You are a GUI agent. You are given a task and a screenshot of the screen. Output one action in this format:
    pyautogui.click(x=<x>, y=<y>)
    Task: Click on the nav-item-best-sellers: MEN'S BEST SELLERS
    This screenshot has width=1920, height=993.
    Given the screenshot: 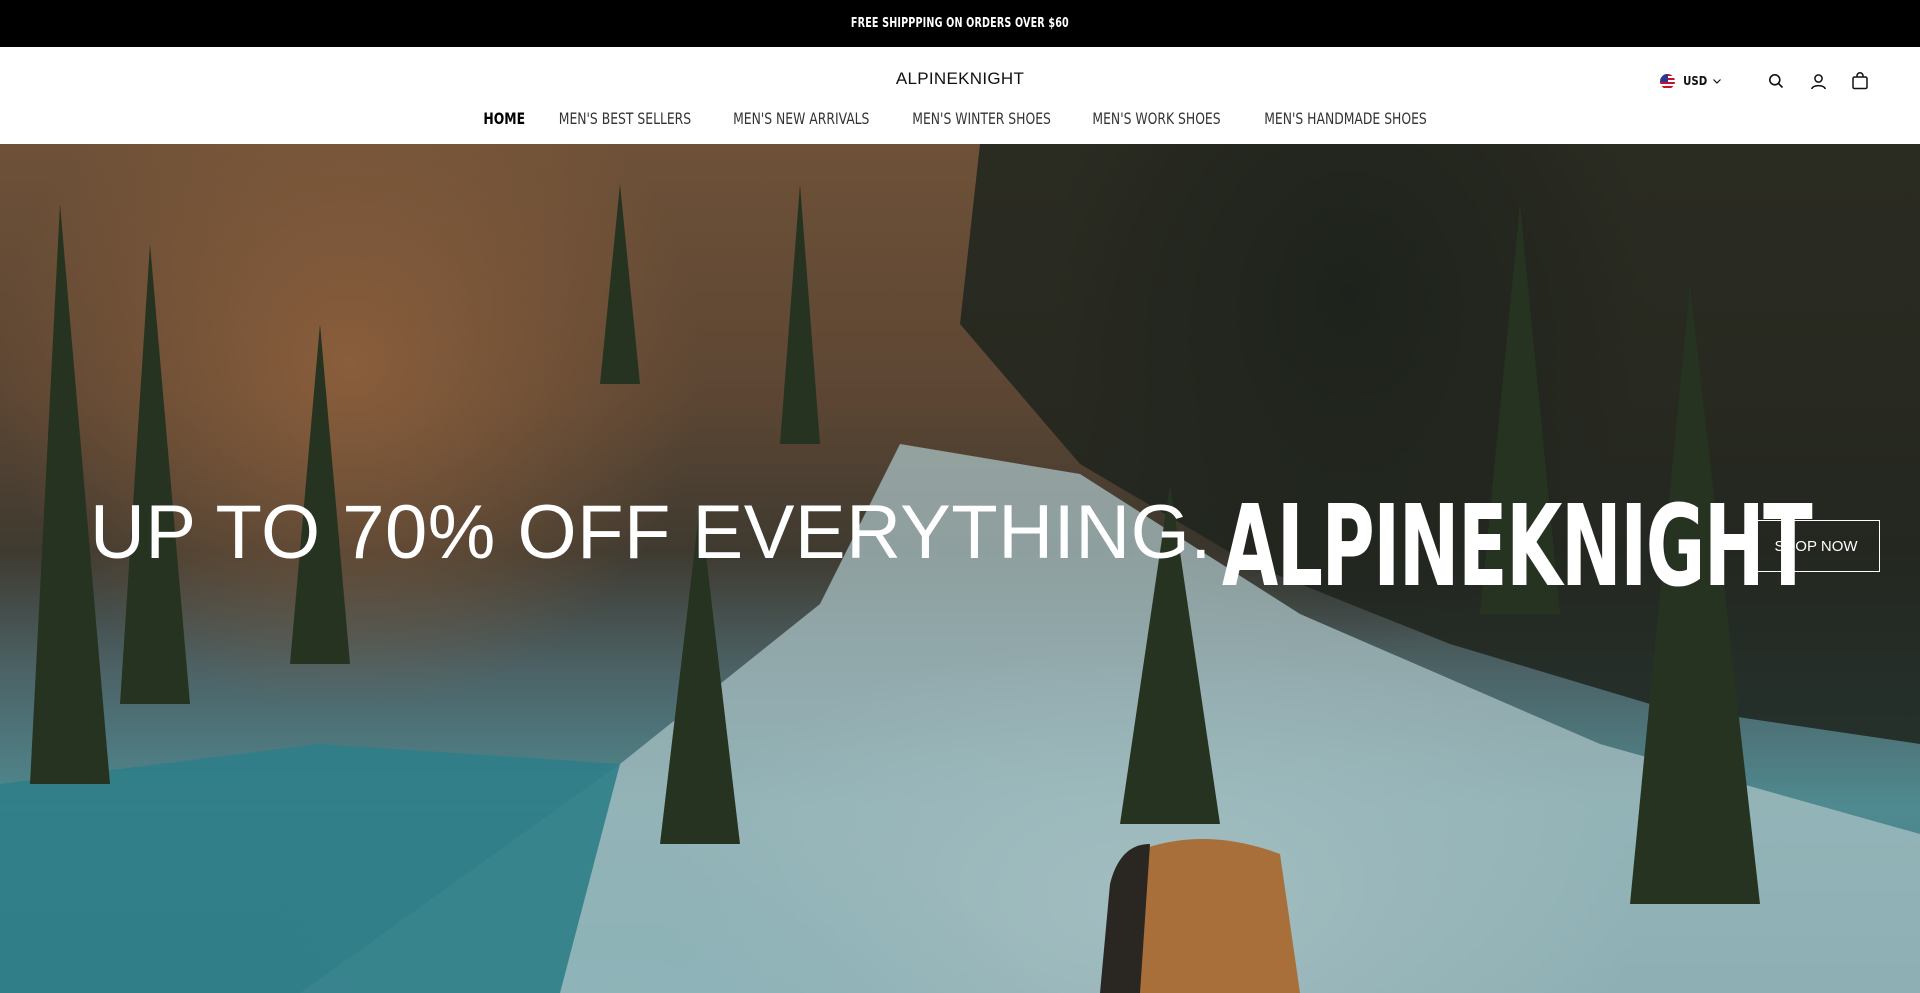 What is the action you would take?
    pyautogui.click(x=625, y=118)
    